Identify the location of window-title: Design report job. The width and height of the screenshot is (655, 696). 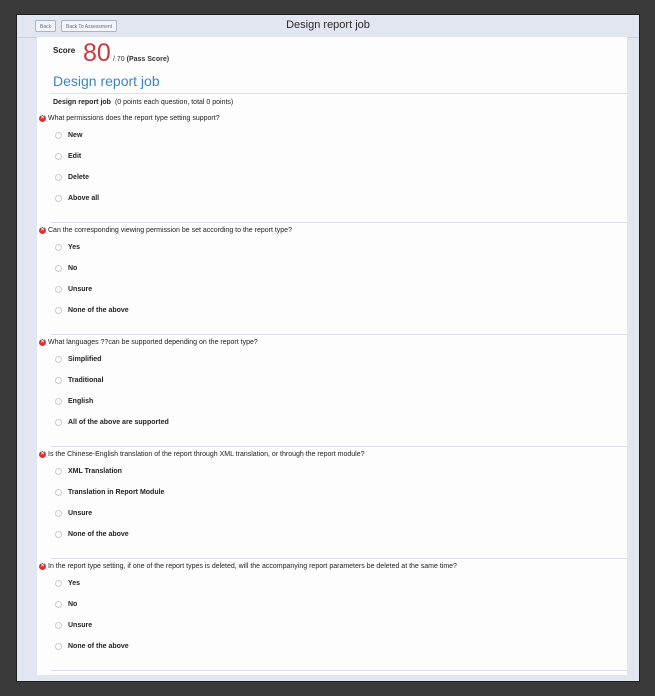
(328, 25).